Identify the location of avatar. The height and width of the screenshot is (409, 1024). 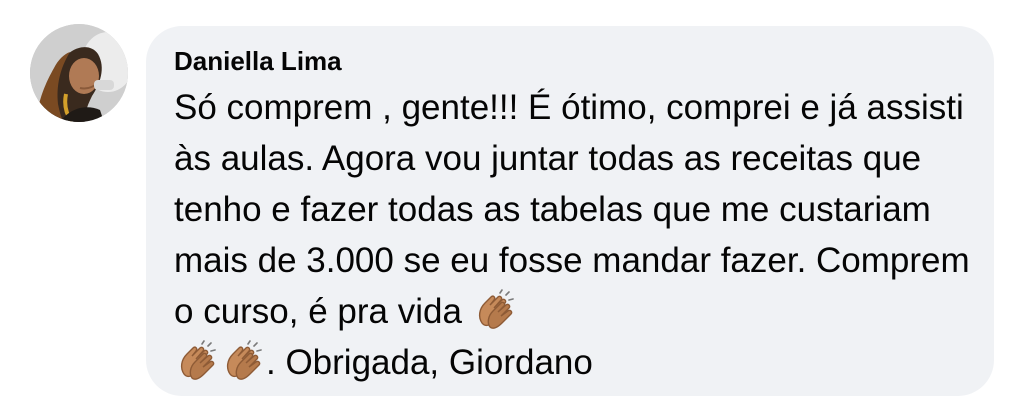
(79, 73).